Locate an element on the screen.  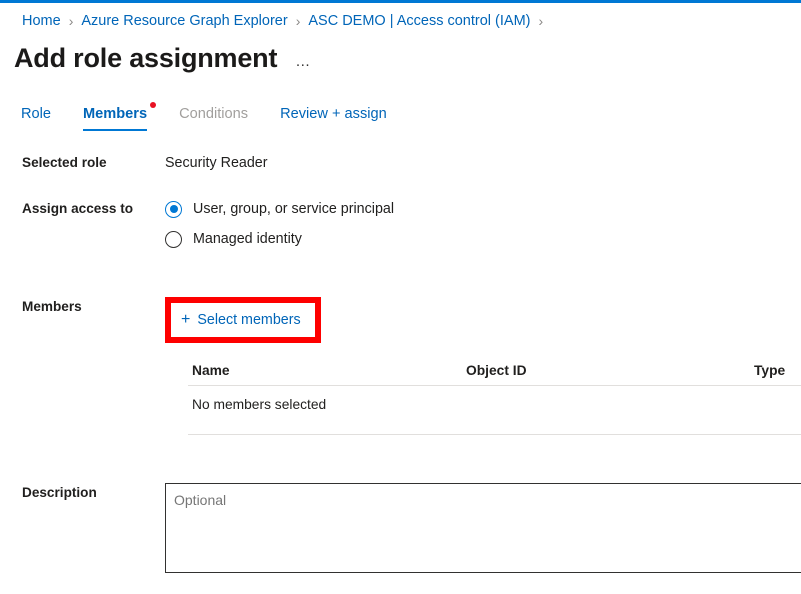
tab-review-assign: Review + assign is located at coordinates (333, 118).